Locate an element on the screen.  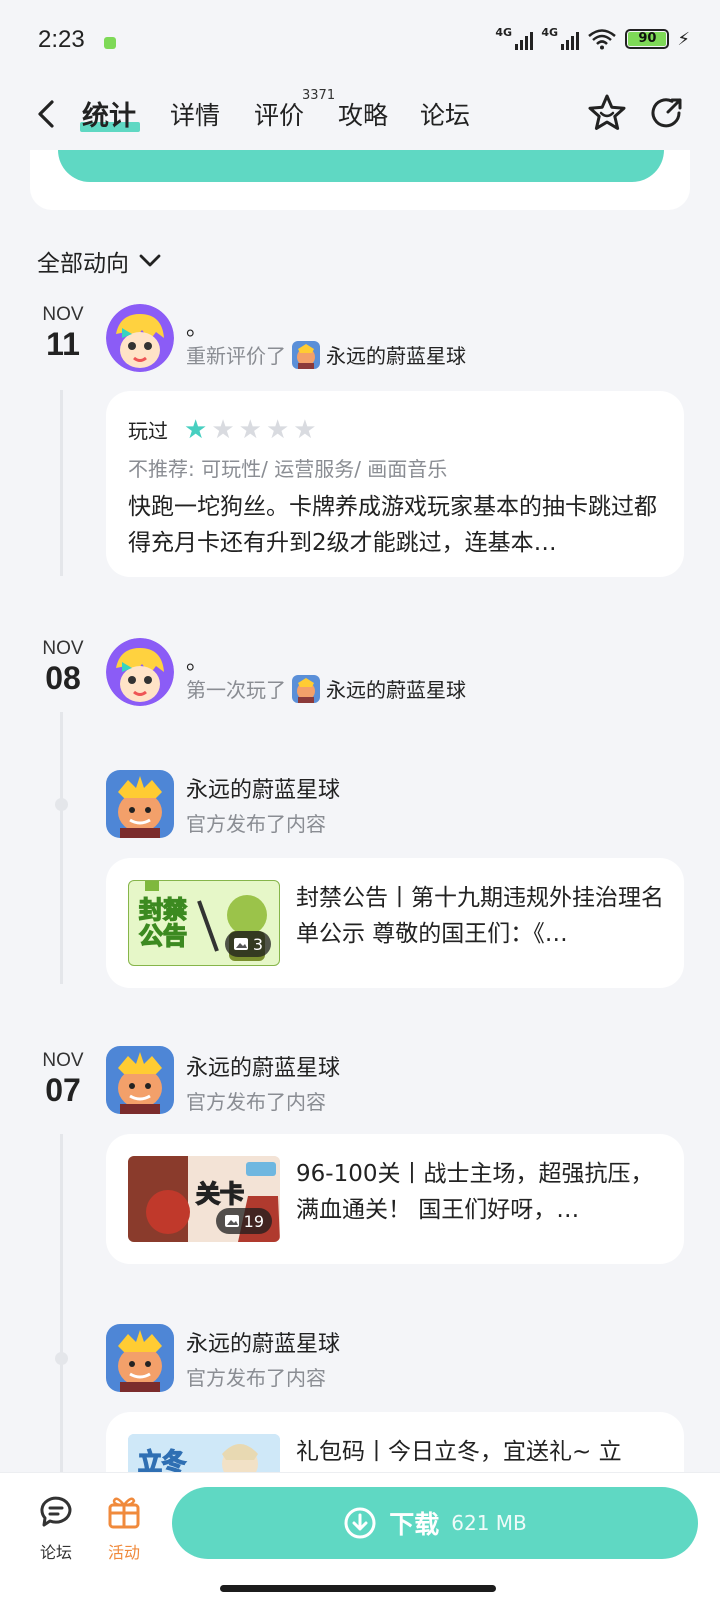
image-count-badge: 19 is located at coordinates (243, 1221).